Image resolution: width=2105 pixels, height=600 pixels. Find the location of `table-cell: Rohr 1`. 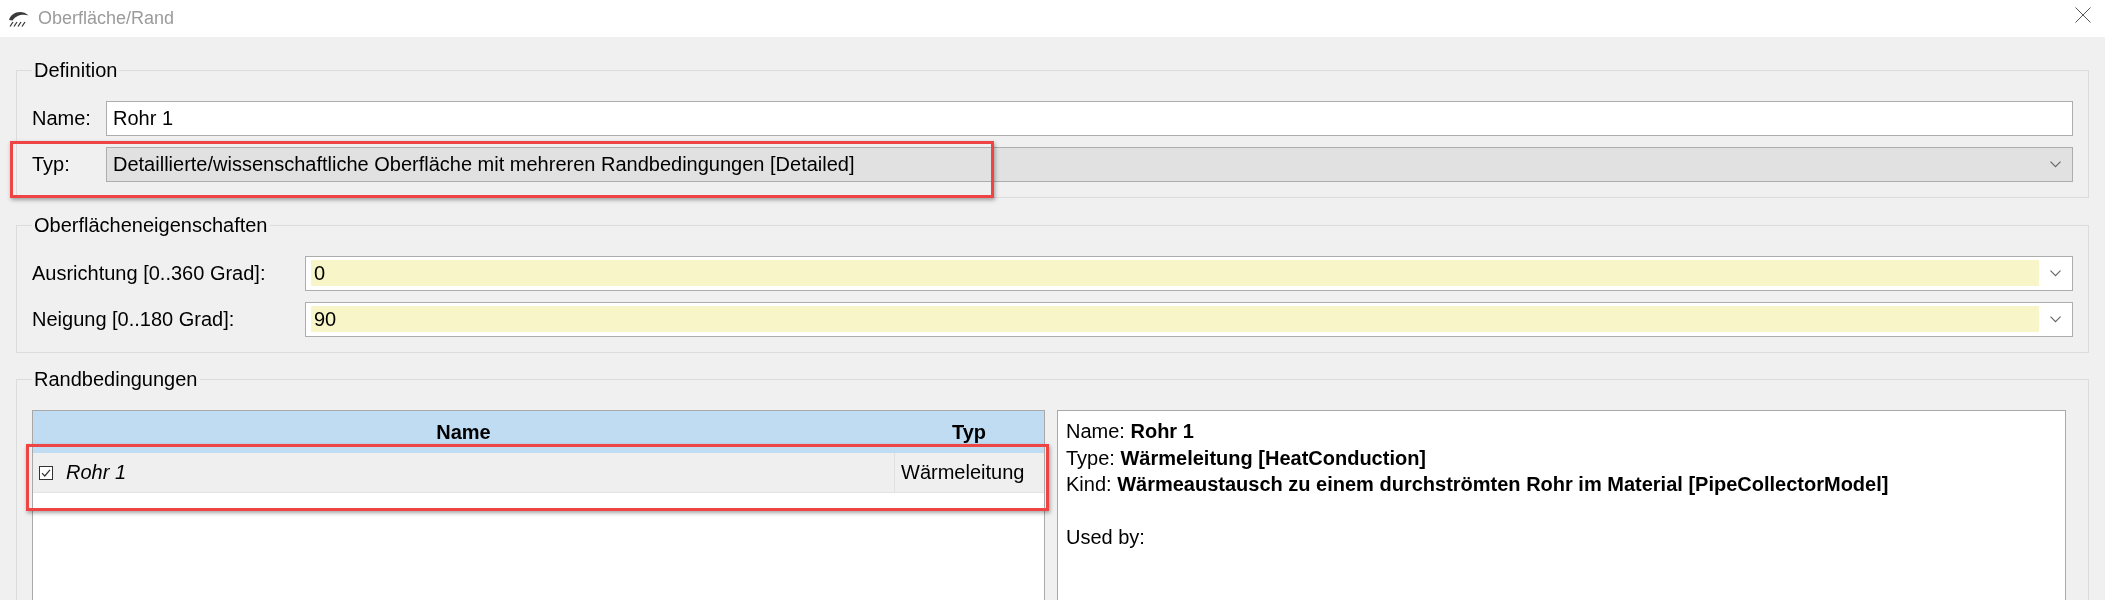

table-cell: Rohr 1 is located at coordinates (96, 472).